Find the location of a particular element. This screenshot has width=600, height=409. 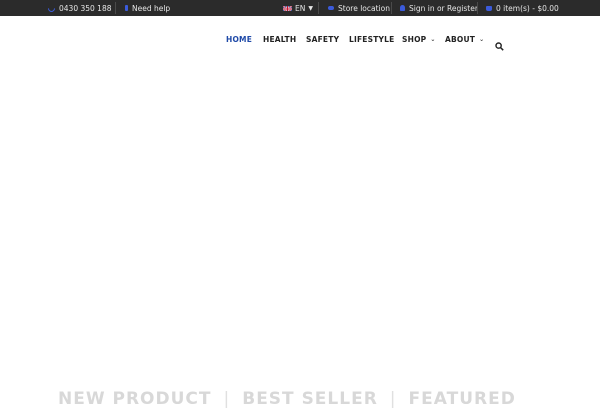

tab-featured: FEATURED is located at coordinates (462, 399).